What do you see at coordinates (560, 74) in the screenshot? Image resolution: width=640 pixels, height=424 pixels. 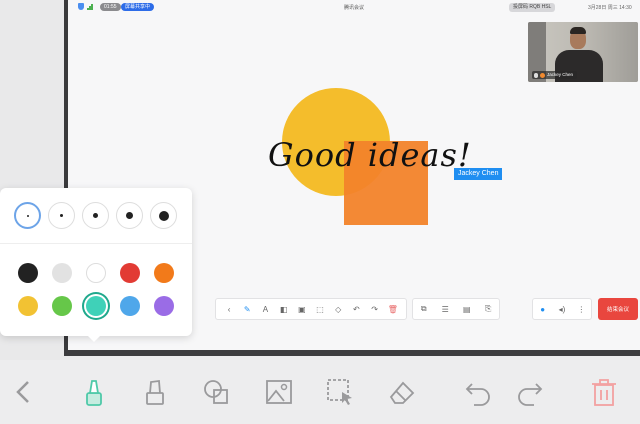 I see `participant-name: Jackey Chen` at bounding box center [560, 74].